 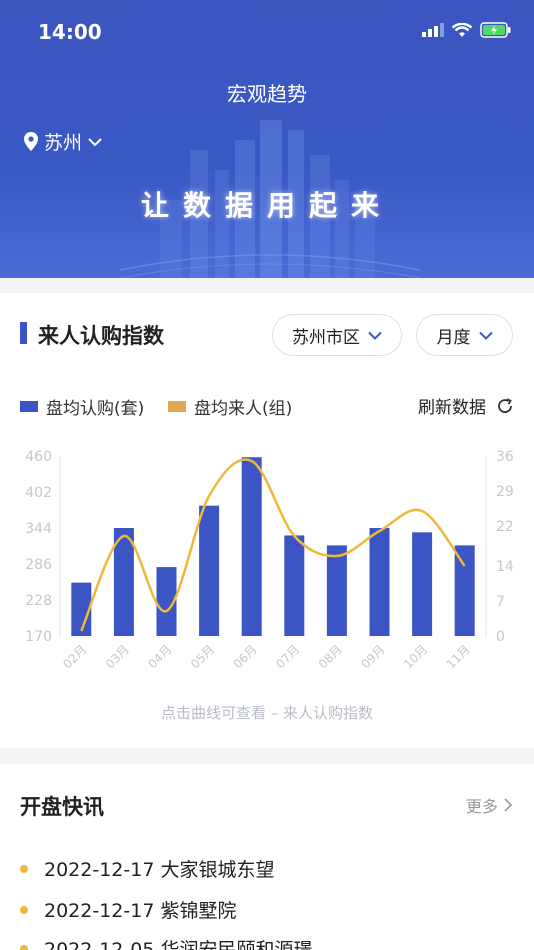 What do you see at coordinates (217, 870) in the screenshot?
I see `news-project: 大家银城东望` at bounding box center [217, 870].